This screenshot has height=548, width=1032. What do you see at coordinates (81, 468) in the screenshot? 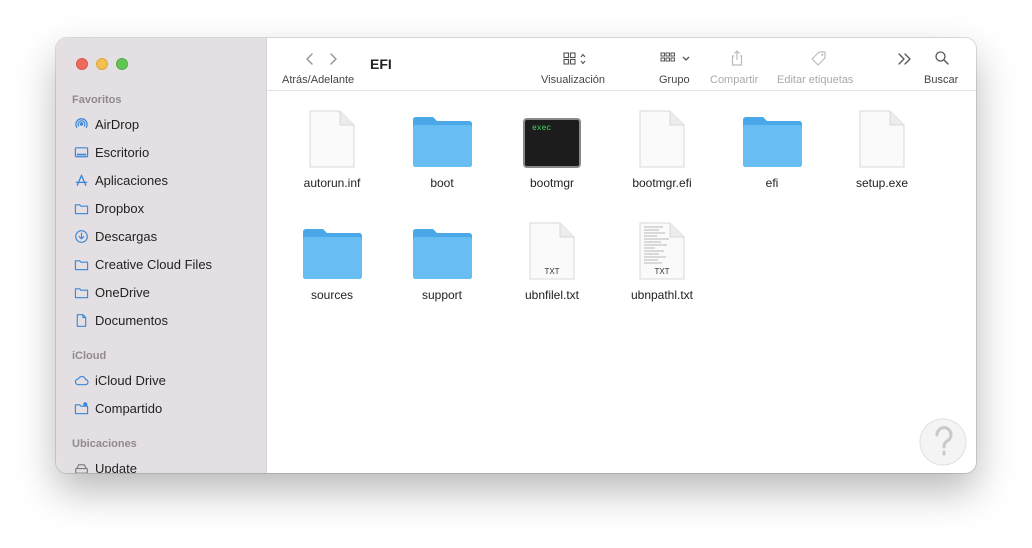
I see `drive-icon` at bounding box center [81, 468].